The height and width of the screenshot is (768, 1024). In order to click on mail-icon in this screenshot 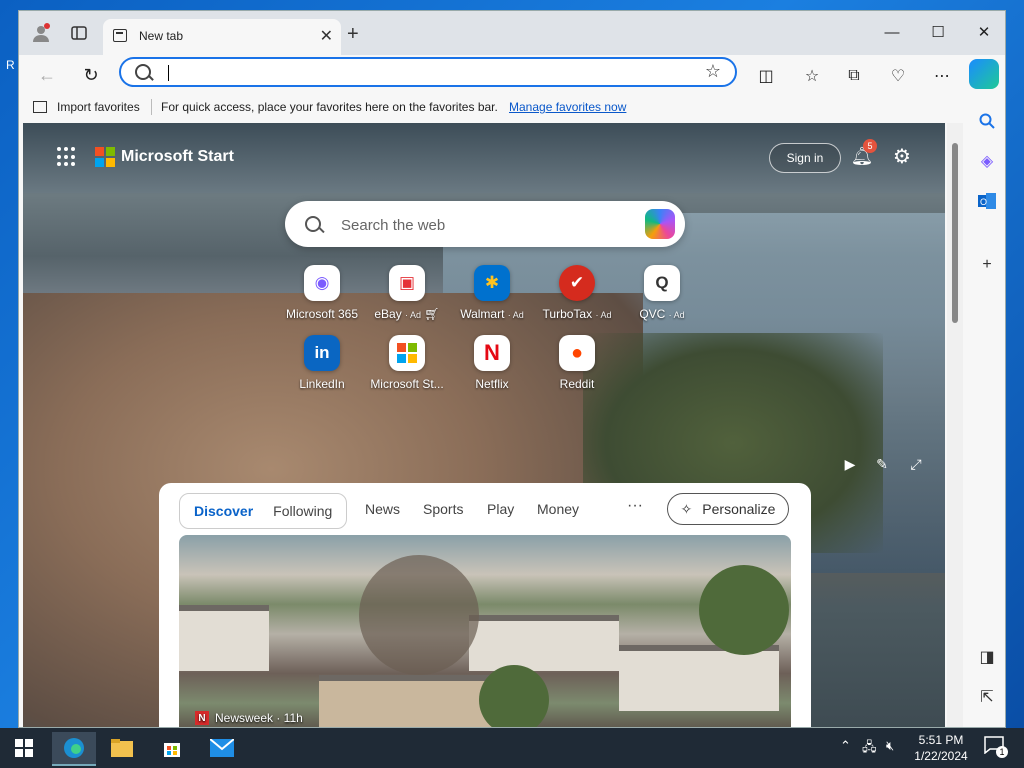, I will do `click(222, 748)`.